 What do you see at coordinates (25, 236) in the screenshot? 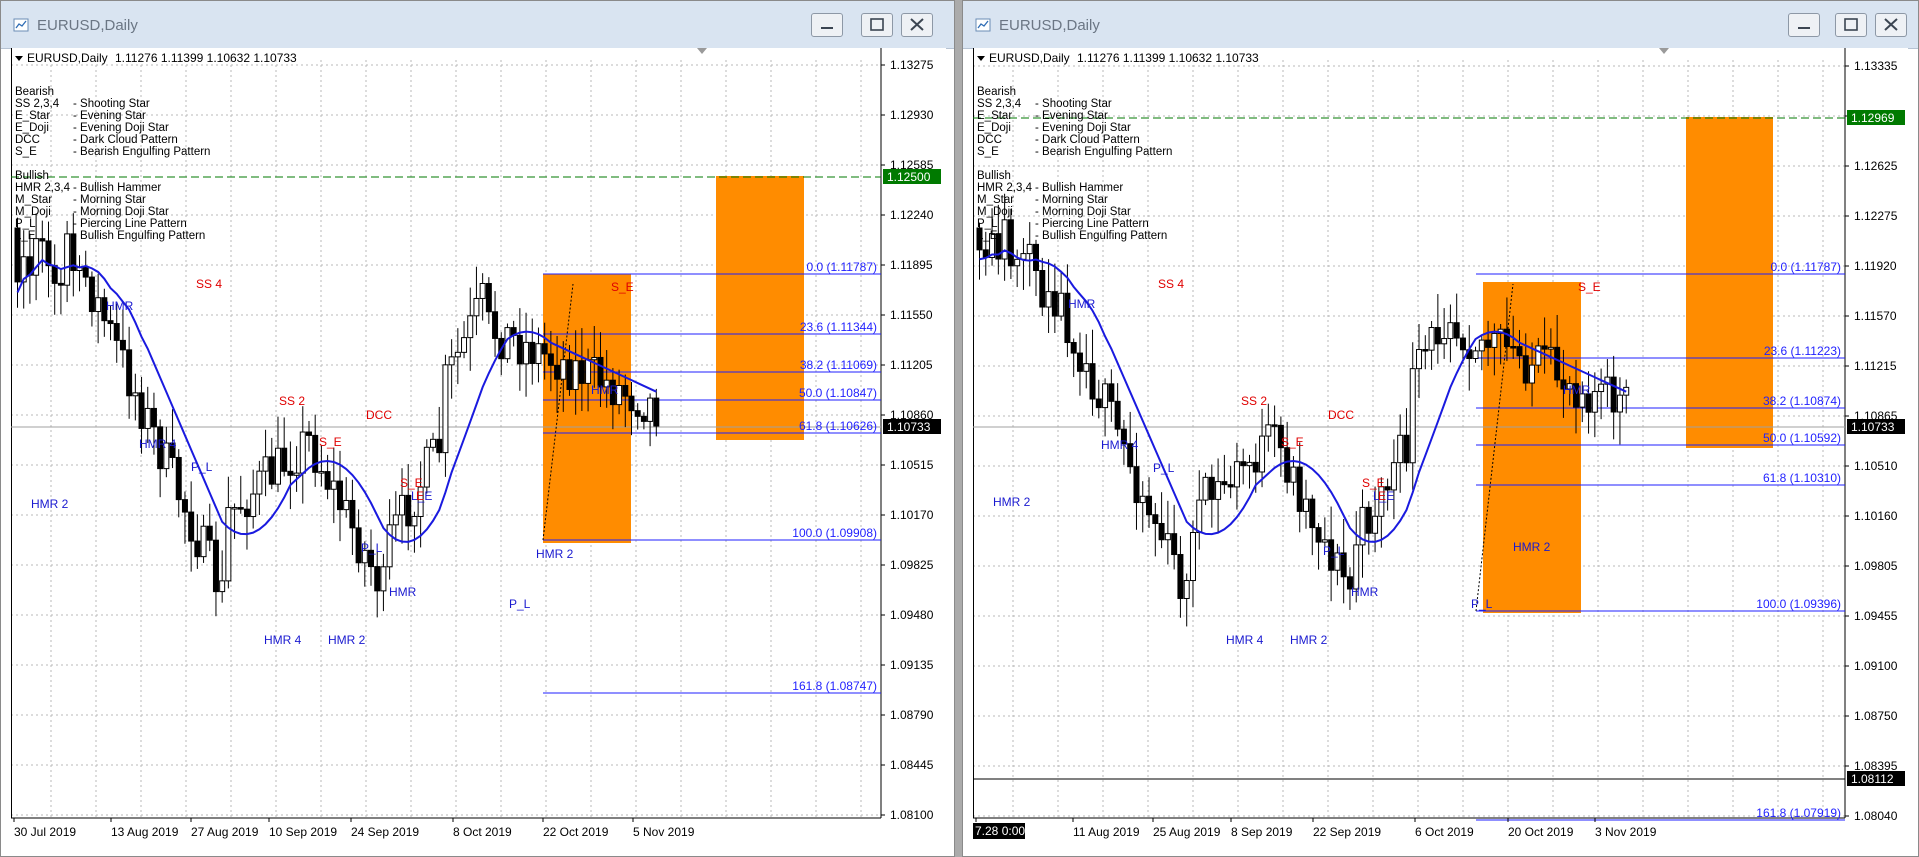
I see `legend-code: L_E` at bounding box center [25, 236].